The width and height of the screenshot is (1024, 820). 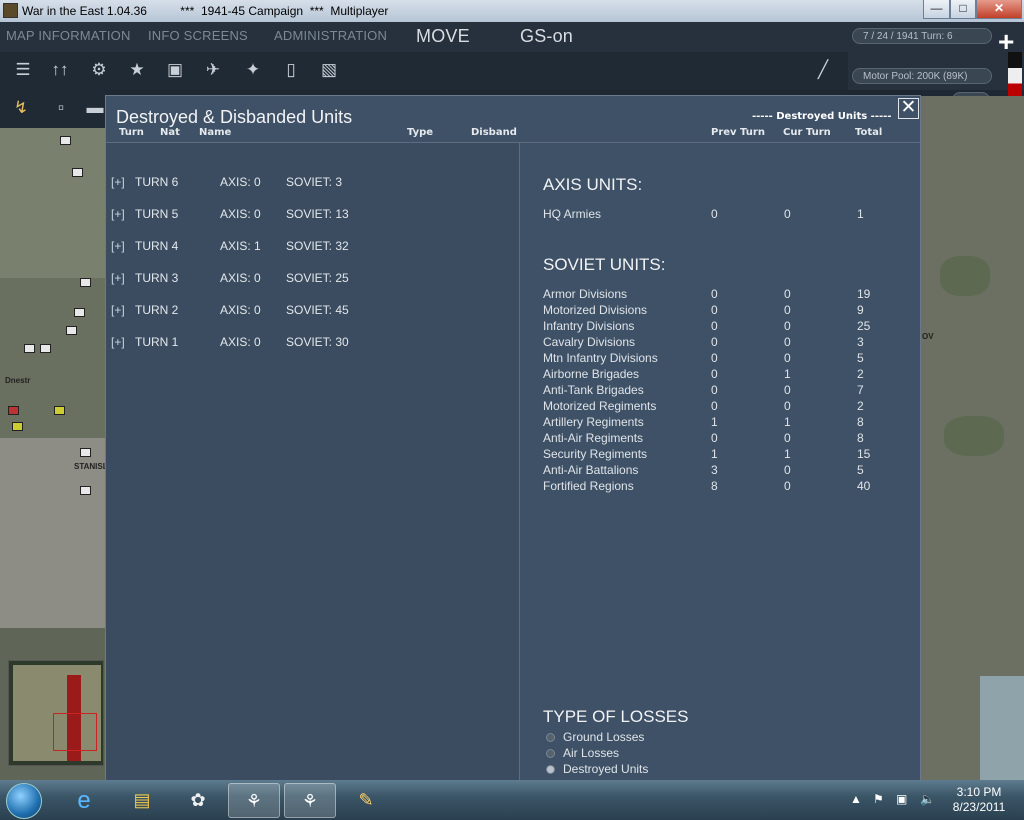 What do you see at coordinates (878, 799) in the screenshot?
I see `action-center-flag-icon: ⚑` at bounding box center [878, 799].